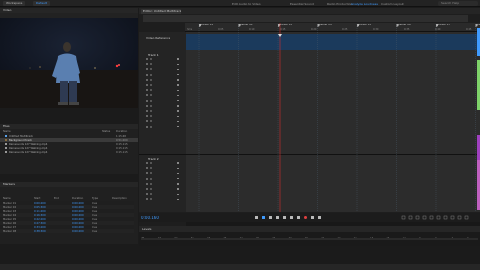  Describe the element at coordinates (106, 131) in the screenshot. I see `files-column-status: Status` at that location.